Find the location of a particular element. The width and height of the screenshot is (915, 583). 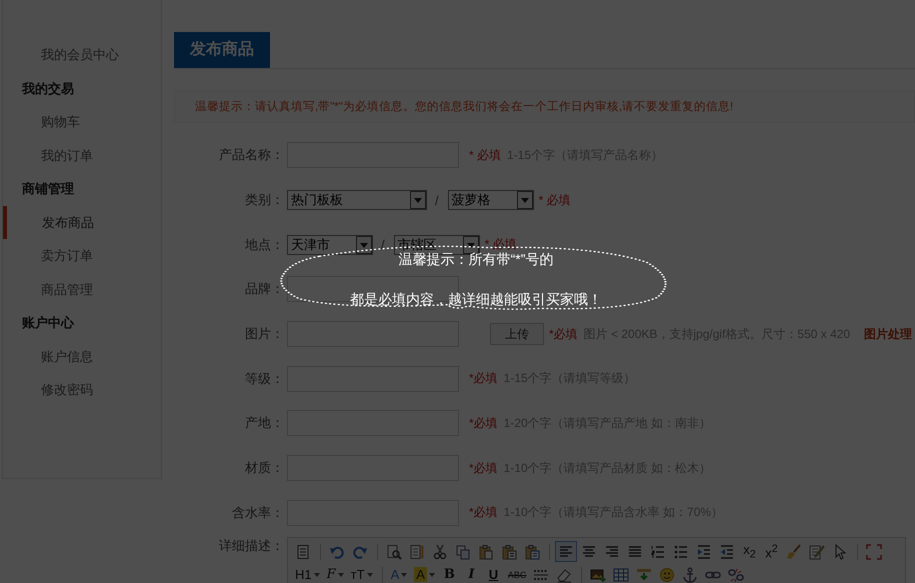

toolbar-button: H1 is located at coordinates (307, 573).